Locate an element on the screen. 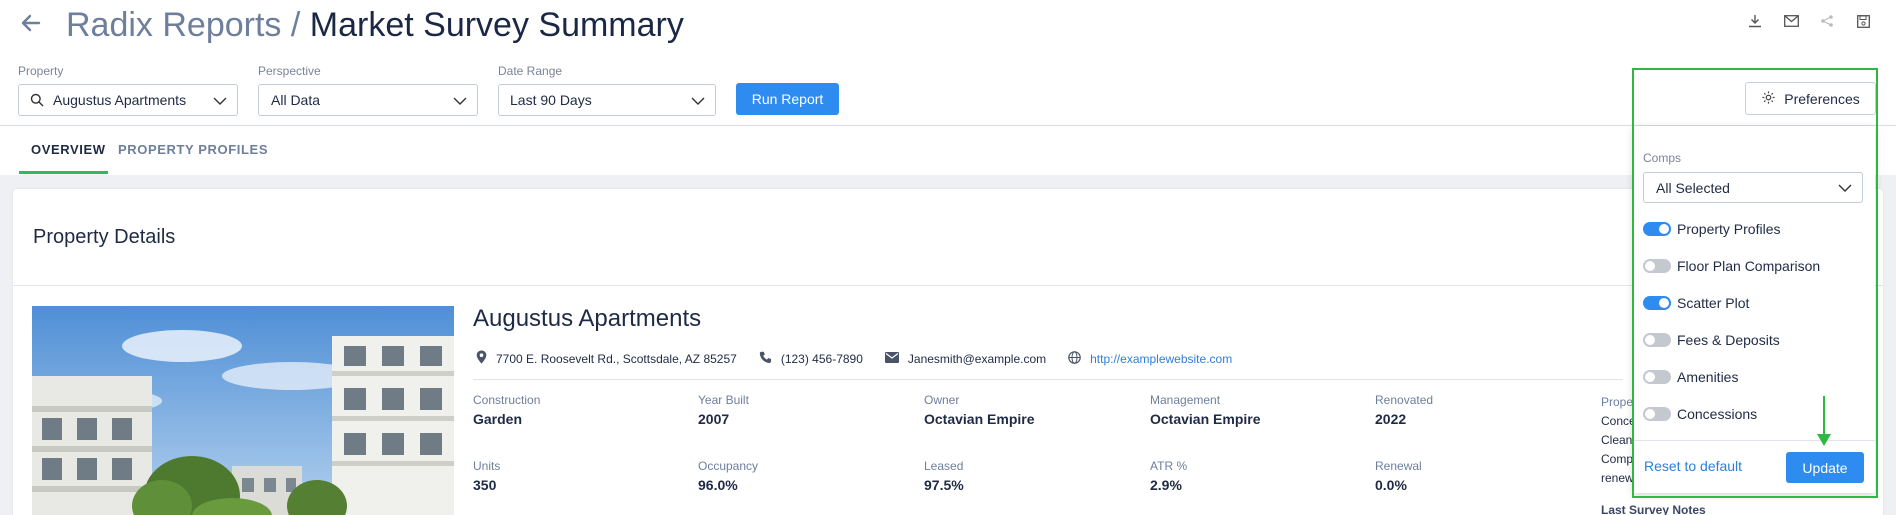 The width and height of the screenshot is (1896, 515). property-select: Augustus Apartments is located at coordinates (128, 100).